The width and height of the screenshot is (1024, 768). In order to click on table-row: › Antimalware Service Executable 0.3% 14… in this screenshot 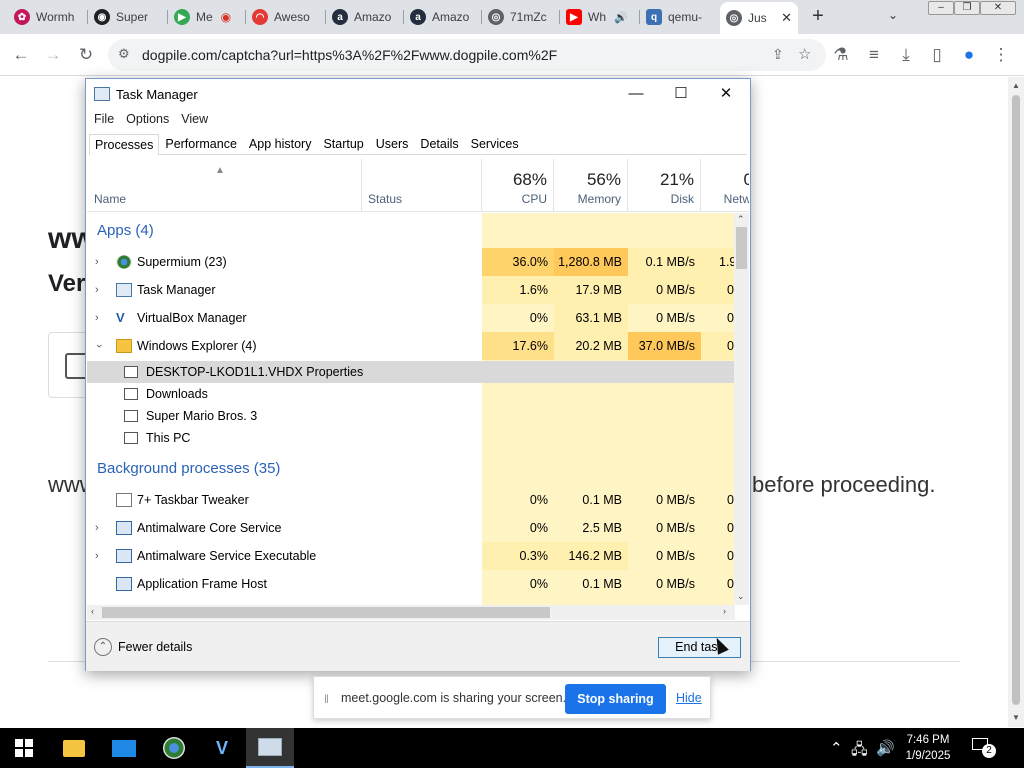, I will do `click(411, 556)`.